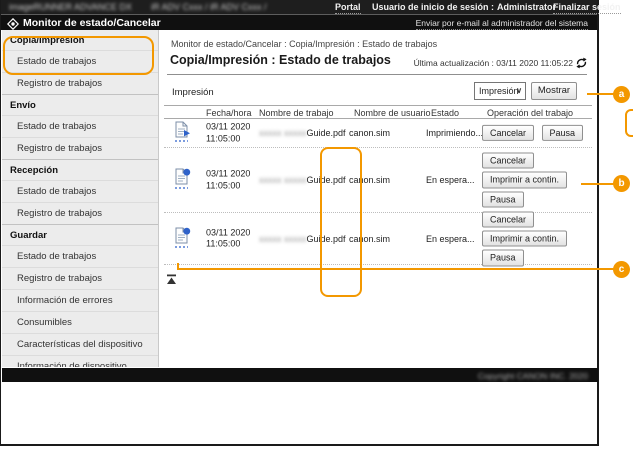  Describe the element at coordinates (209, 7) in the screenshot. I see `device-models-blurred: iR ADV Cxxx / iR ADV Cxxx /` at that location.